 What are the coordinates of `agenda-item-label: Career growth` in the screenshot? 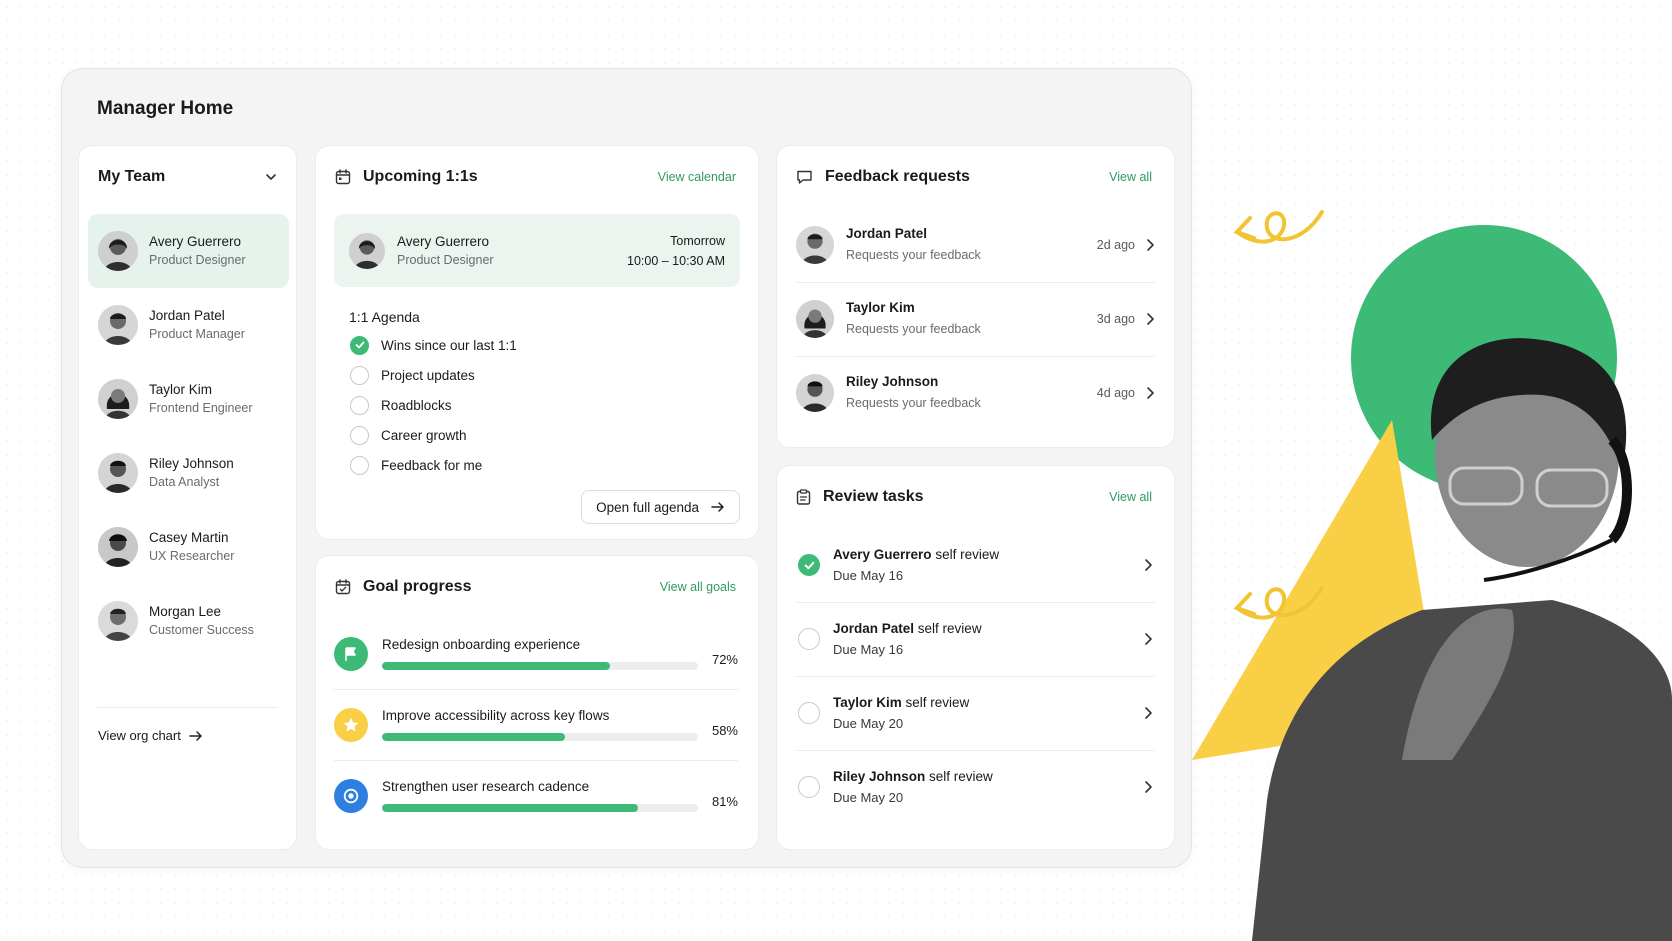 It's located at (424, 435).